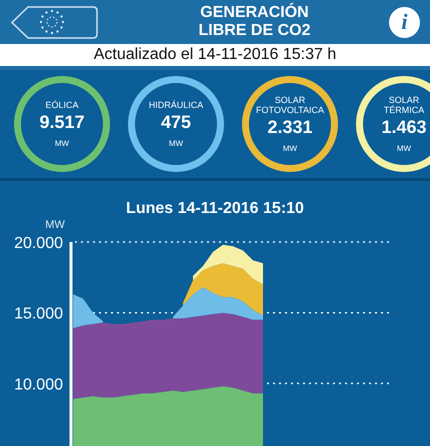 The width and height of the screenshot is (430, 446). What do you see at coordinates (176, 122) in the screenshot?
I see `gauge-value: 475` at bounding box center [176, 122].